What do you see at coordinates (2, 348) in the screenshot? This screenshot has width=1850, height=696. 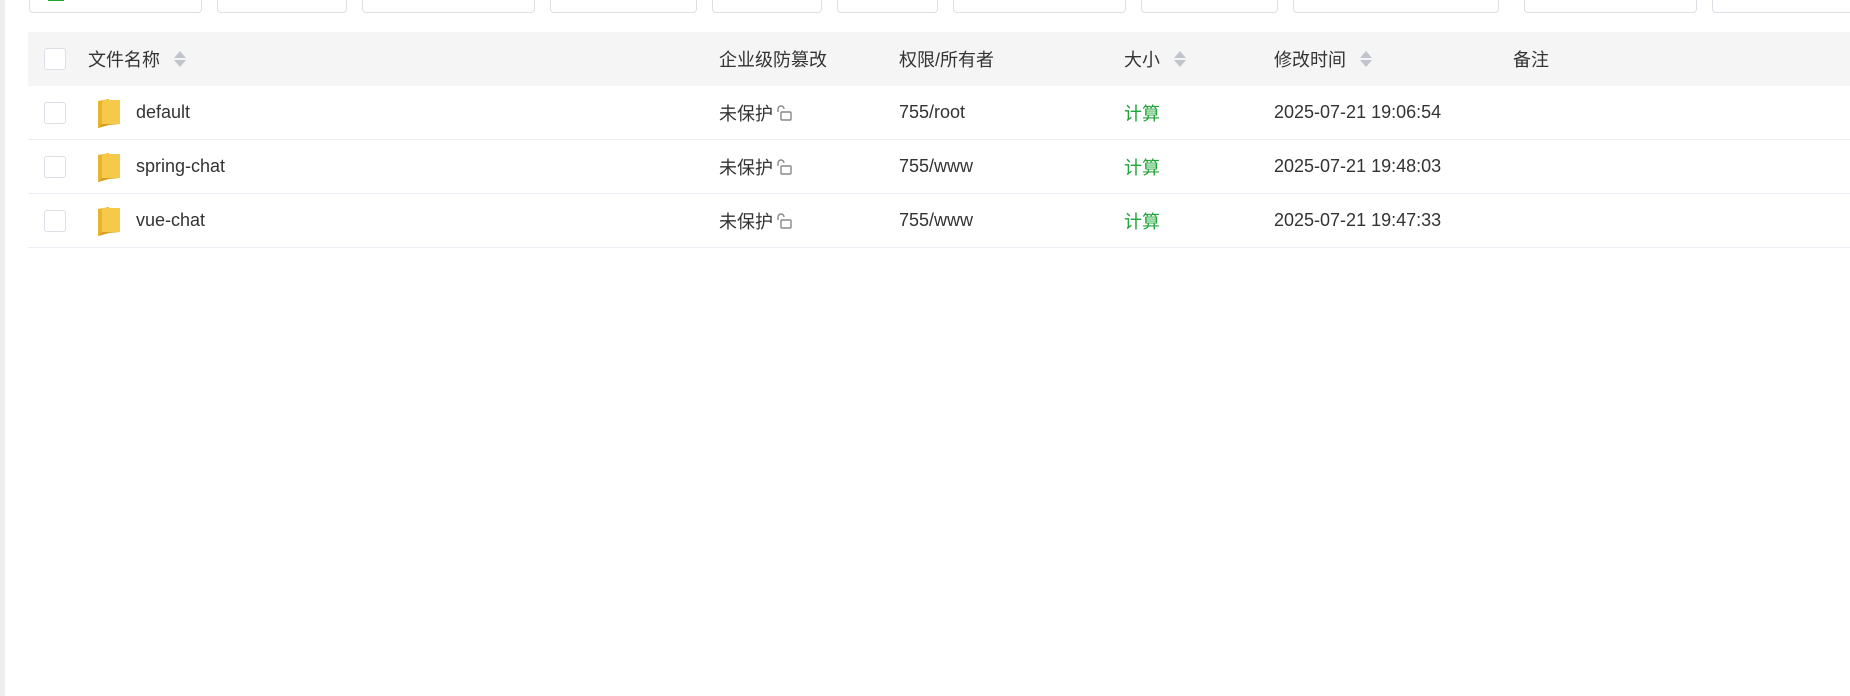 I see `left-rail` at bounding box center [2, 348].